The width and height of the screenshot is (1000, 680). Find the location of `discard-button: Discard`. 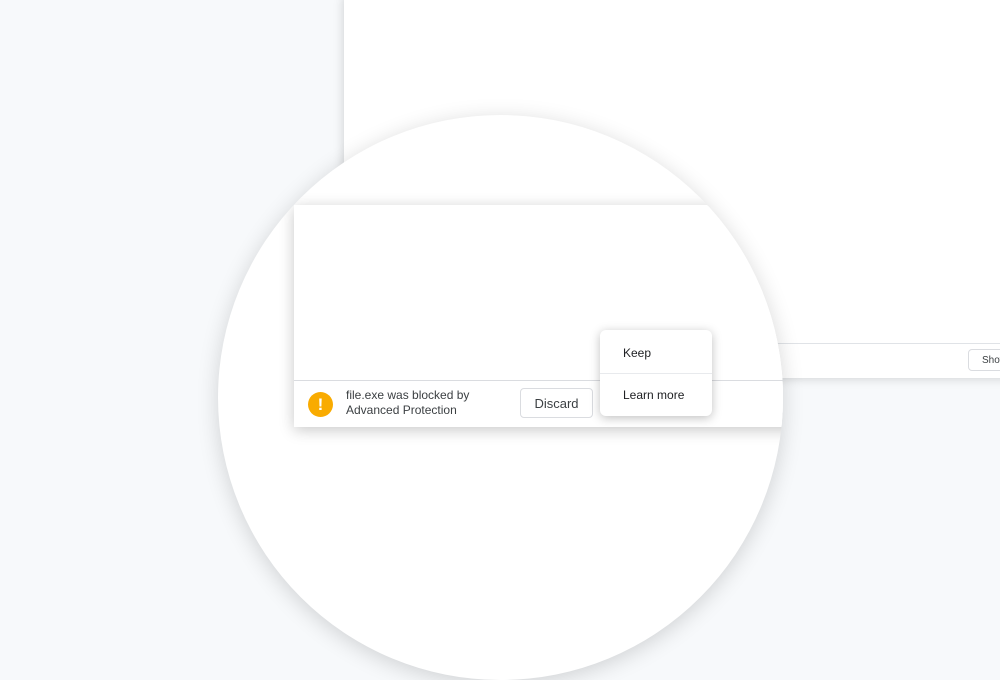

discard-button: Discard is located at coordinates (556, 403).